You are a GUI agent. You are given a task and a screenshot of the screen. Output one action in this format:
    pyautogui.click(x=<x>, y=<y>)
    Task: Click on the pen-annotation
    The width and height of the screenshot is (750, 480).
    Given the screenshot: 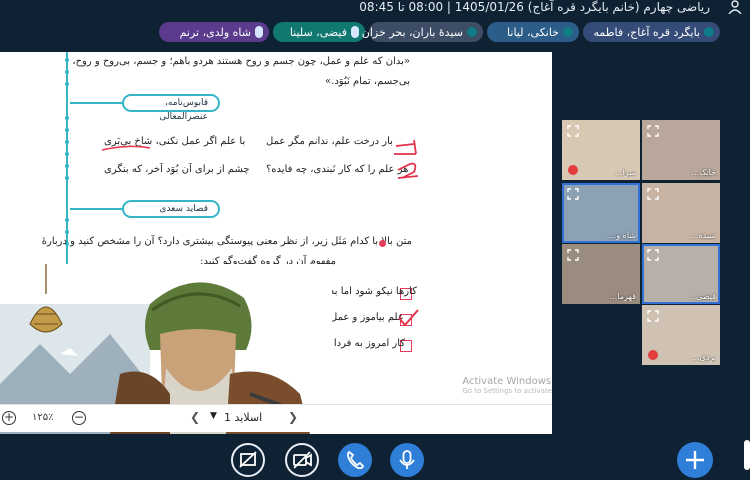 What is the action you would take?
    pyautogui.click(x=260, y=159)
    